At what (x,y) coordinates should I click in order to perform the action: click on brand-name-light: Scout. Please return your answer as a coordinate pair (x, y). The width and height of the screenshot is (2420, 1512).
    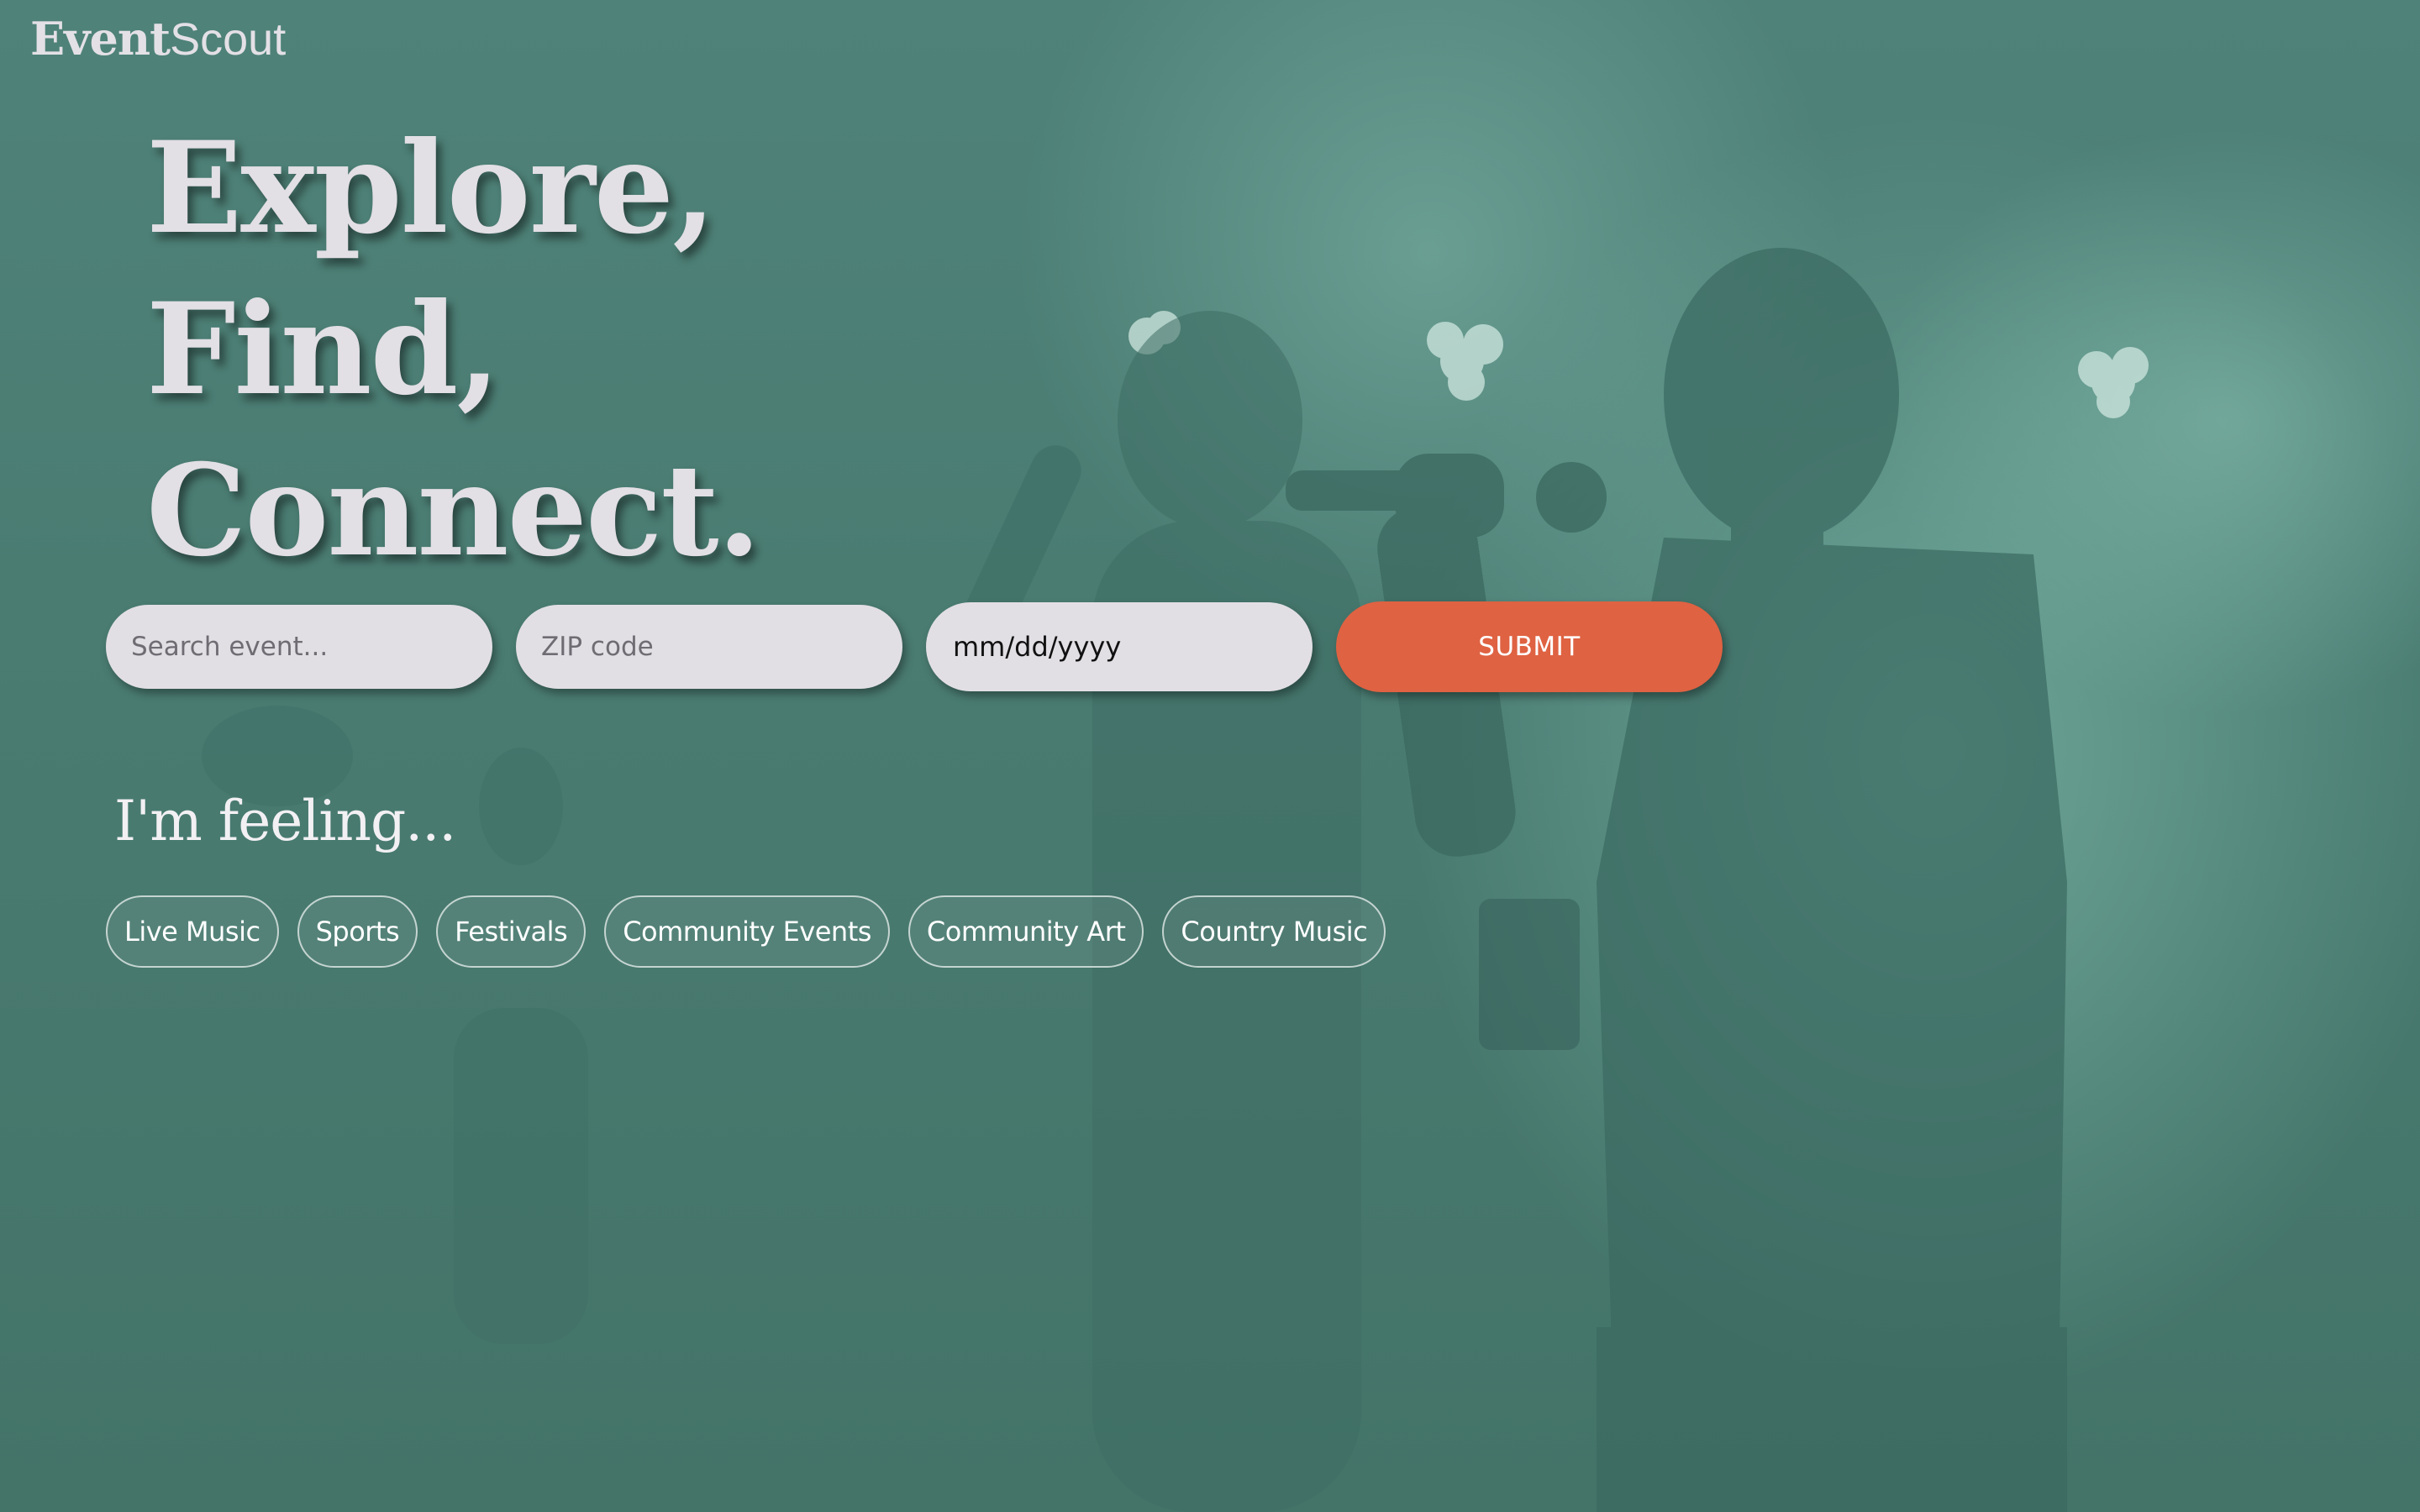
    Looking at the image, I should click on (228, 39).